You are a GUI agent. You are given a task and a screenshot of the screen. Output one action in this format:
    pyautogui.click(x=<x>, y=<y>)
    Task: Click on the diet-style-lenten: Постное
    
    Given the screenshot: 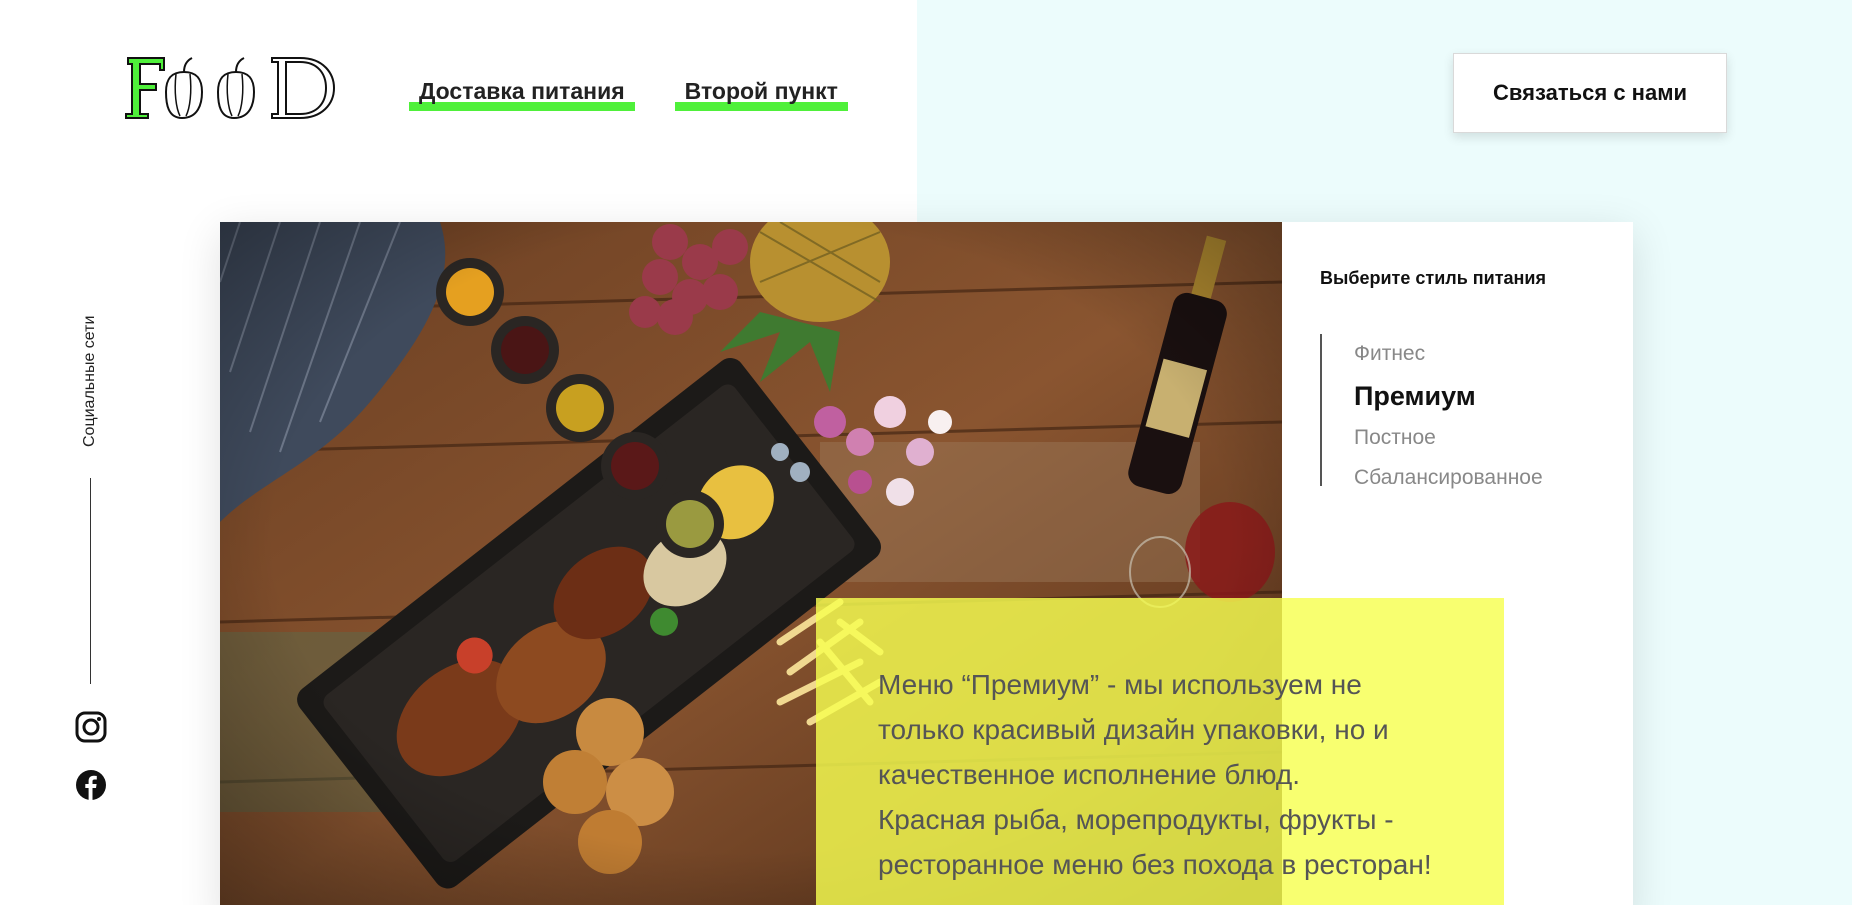 What is the action you would take?
    pyautogui.click(x=1477, y=438)
    